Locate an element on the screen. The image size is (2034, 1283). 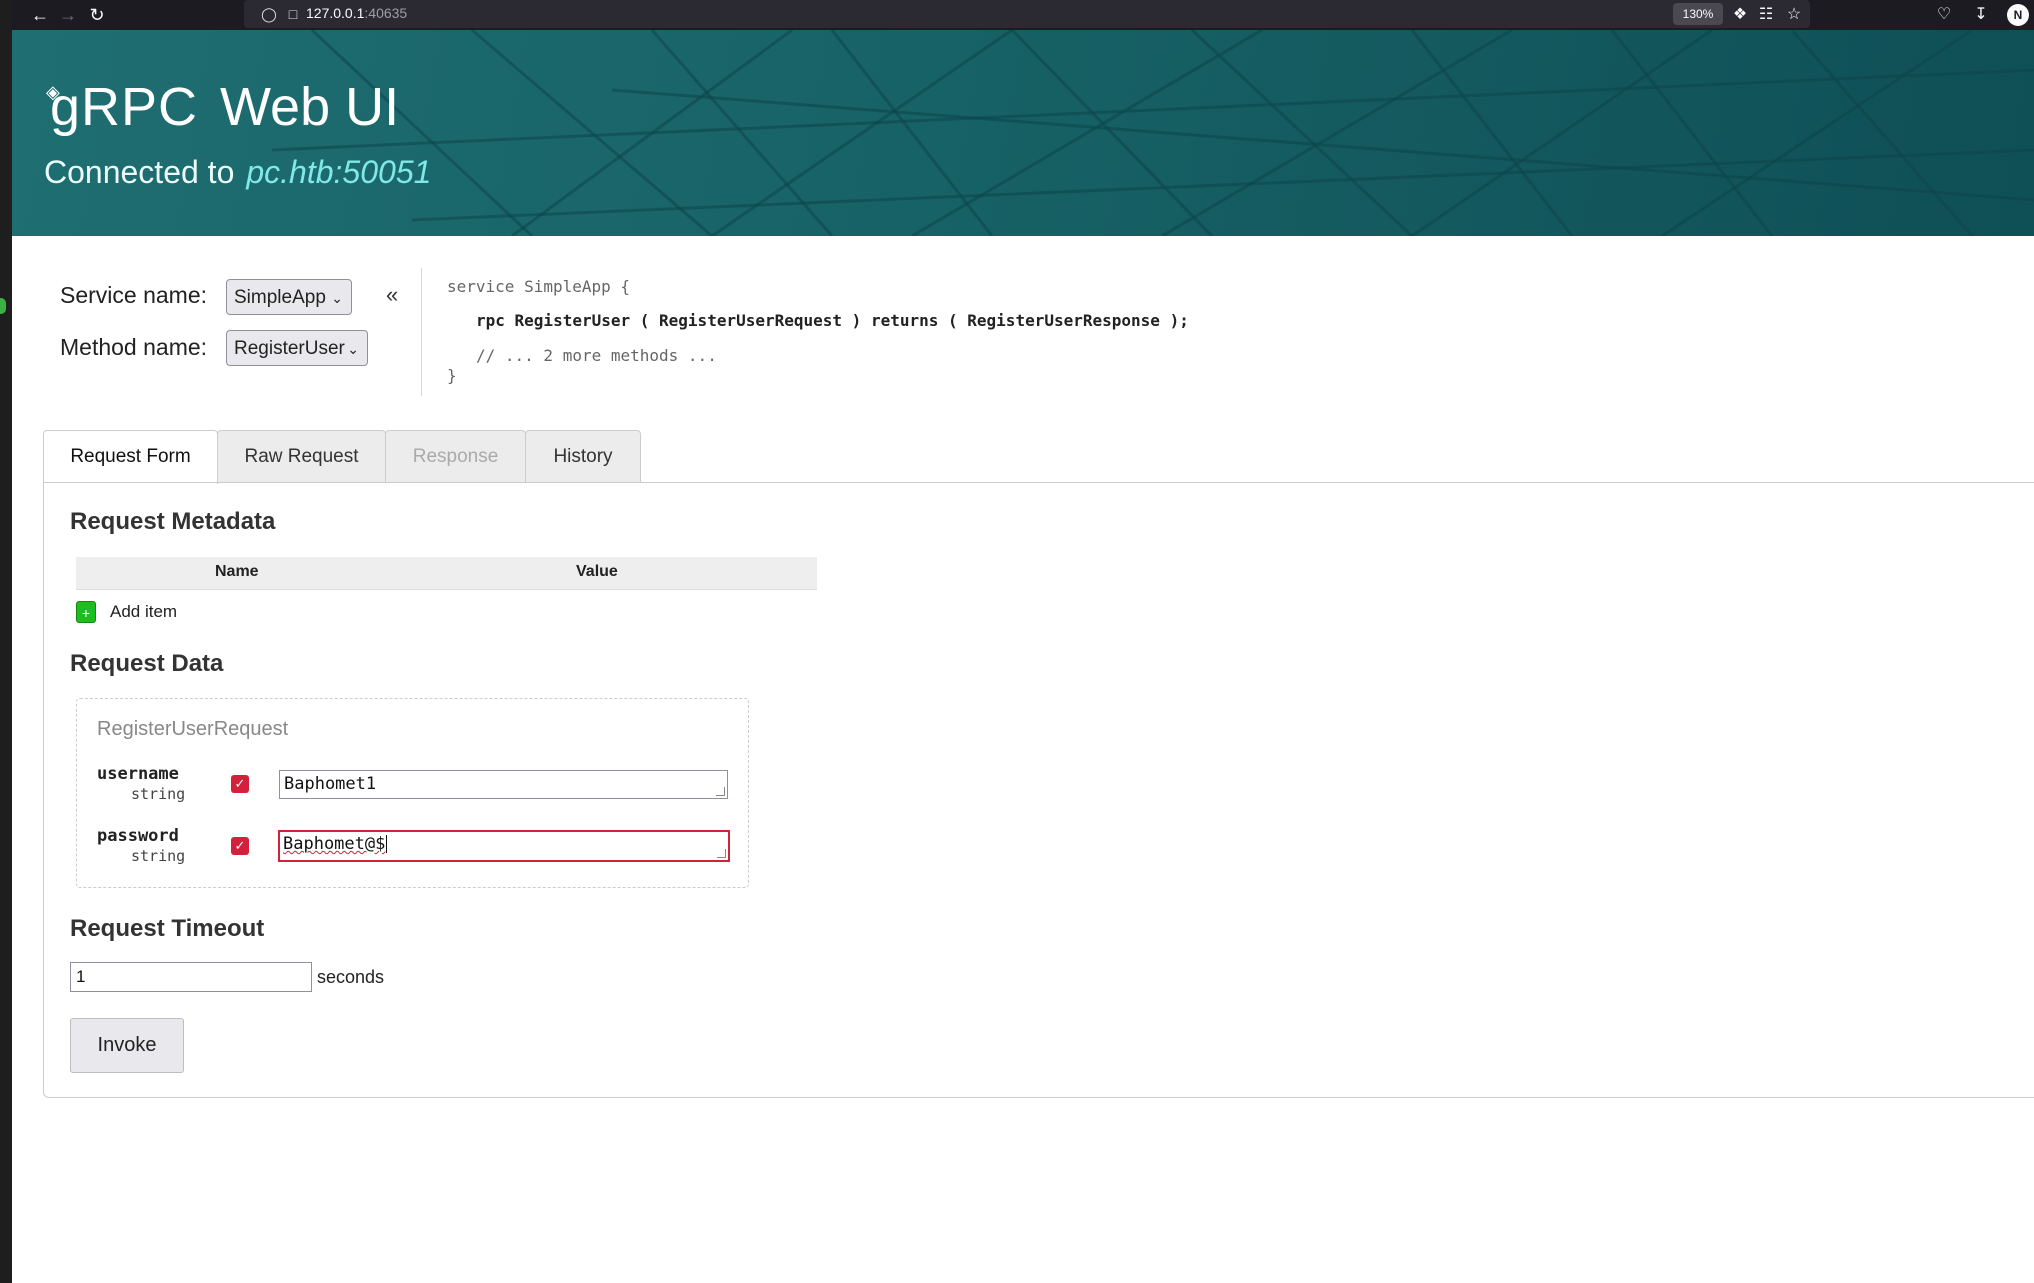
fingerprint-icon: ❖ is located at coordinates (1740, 15).